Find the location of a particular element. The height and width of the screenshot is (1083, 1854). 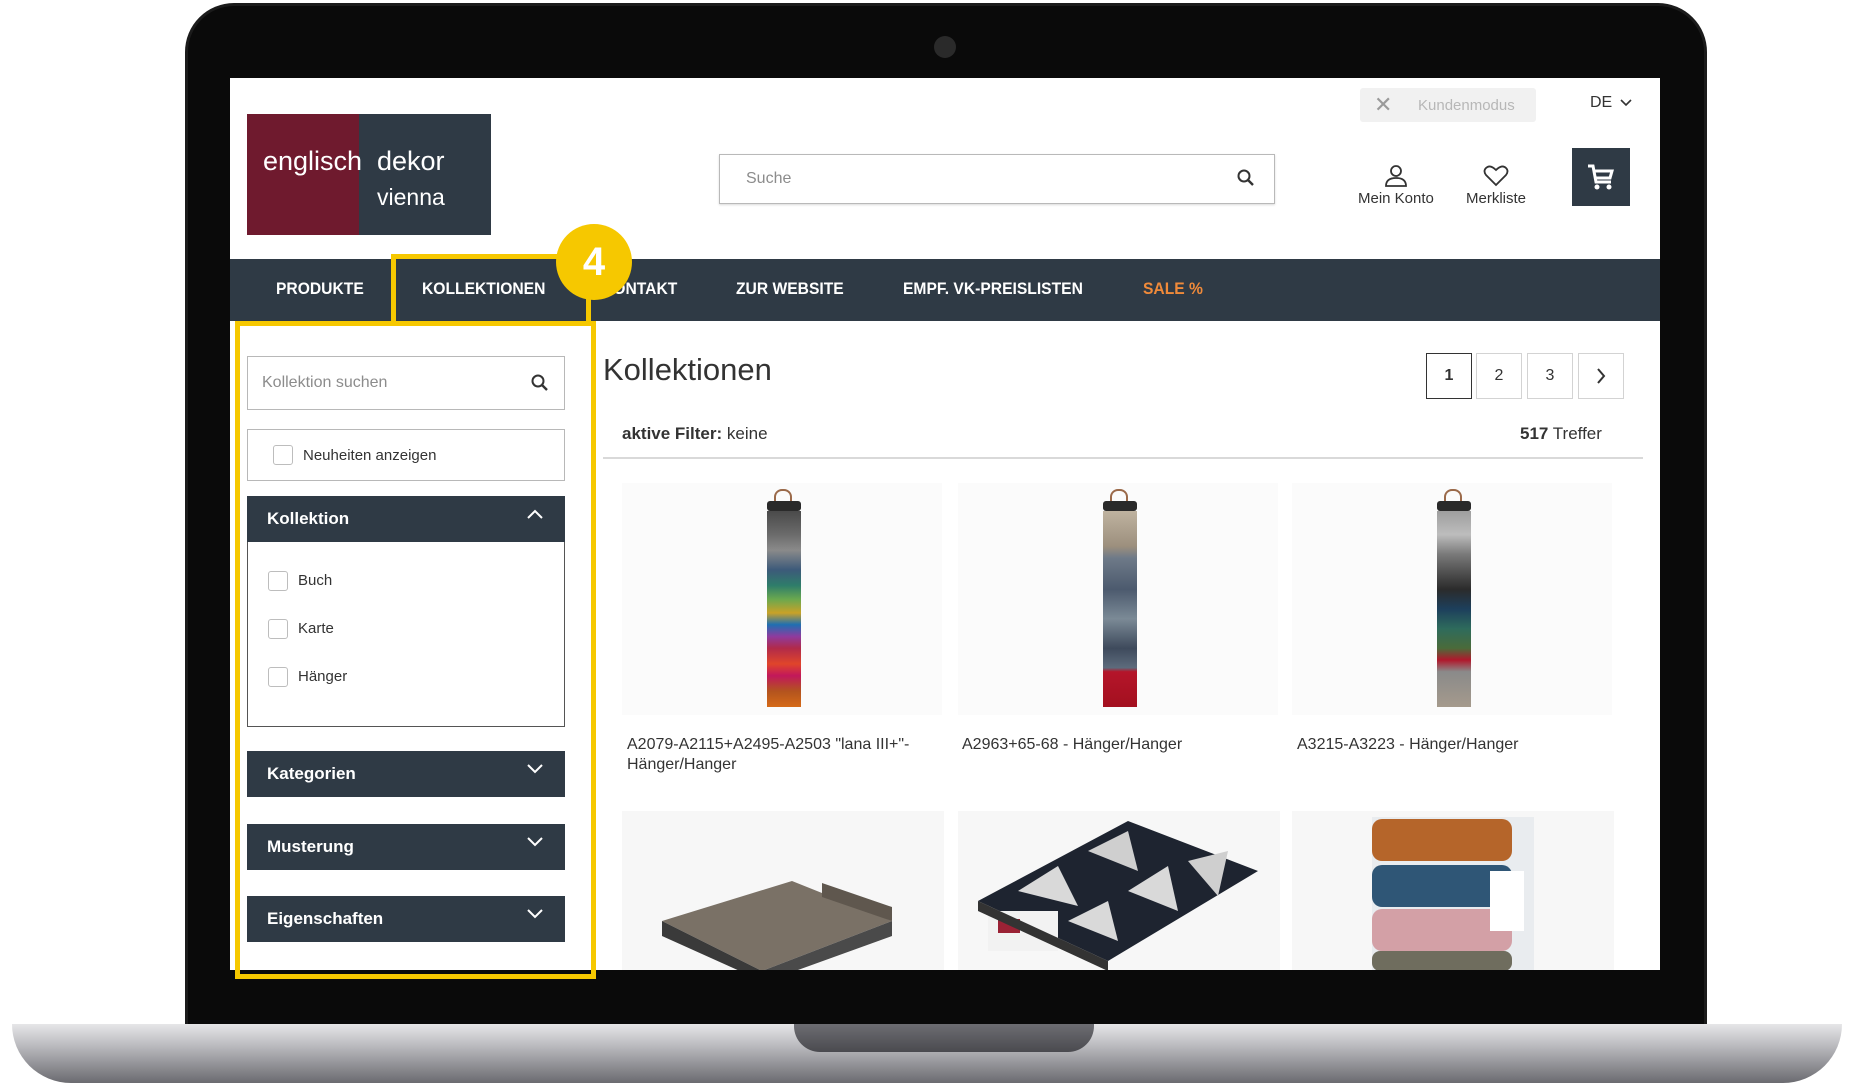

pagination-page-2: 2 is located at coordinates (1499, 376).